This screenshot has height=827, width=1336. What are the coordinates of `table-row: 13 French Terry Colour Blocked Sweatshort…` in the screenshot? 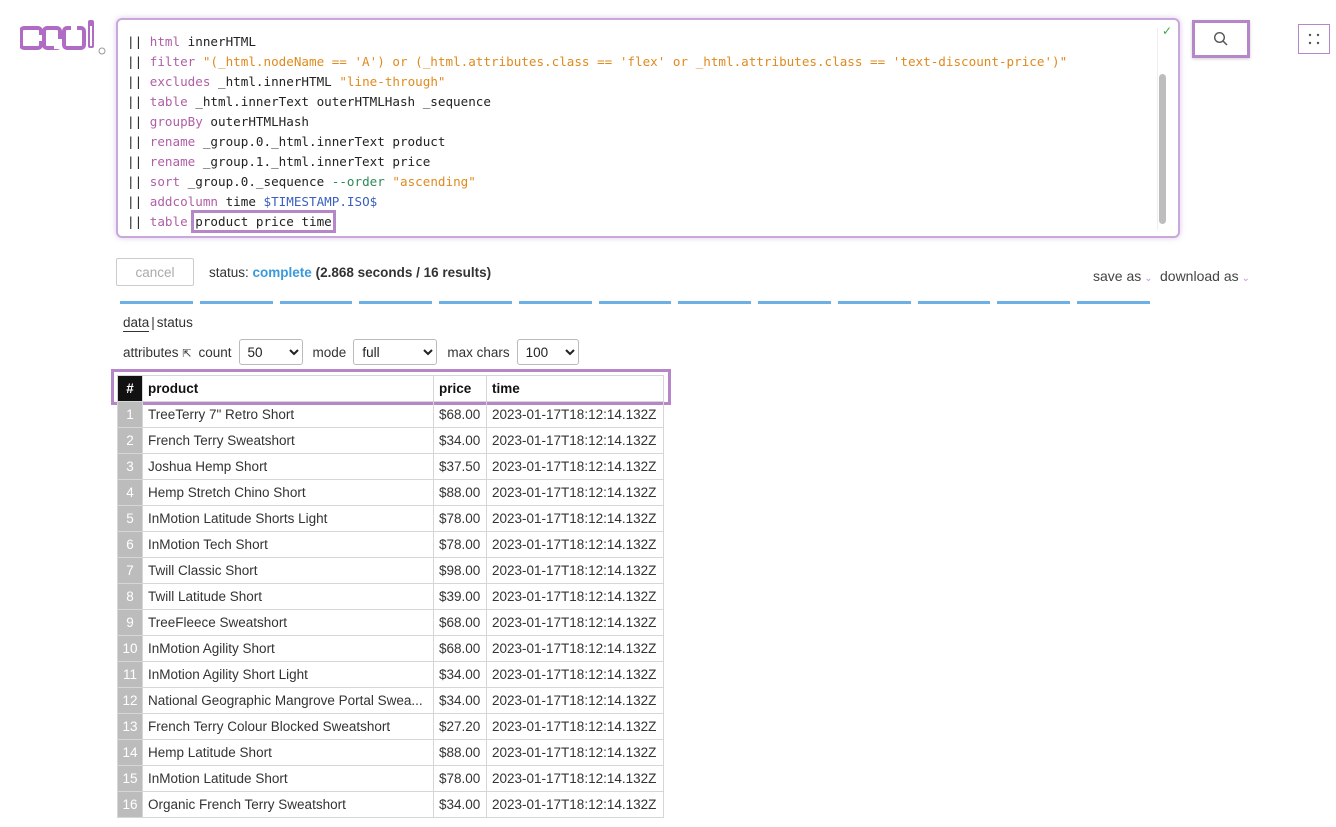 It's located at (390, 726).